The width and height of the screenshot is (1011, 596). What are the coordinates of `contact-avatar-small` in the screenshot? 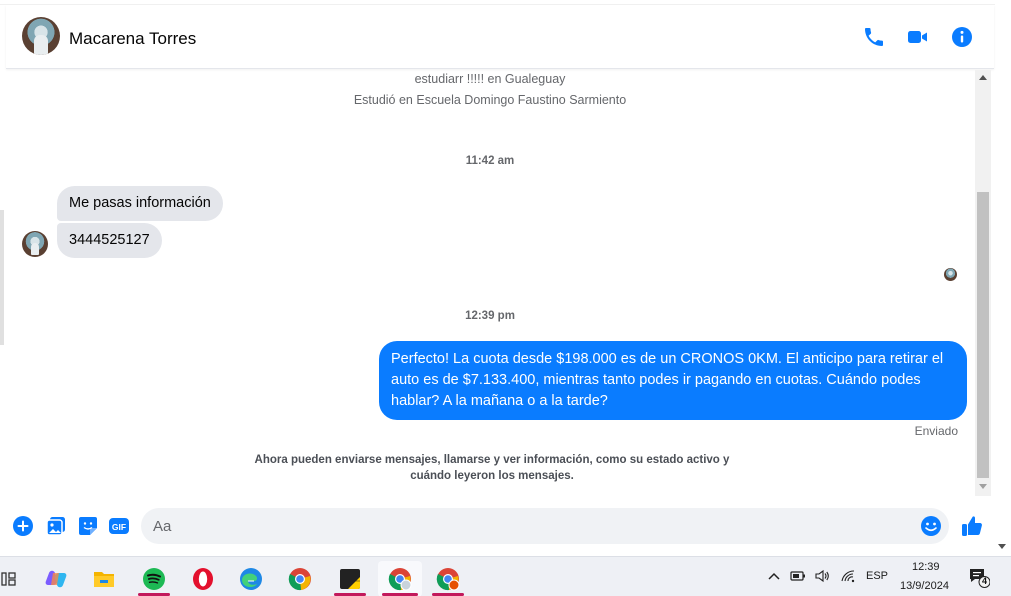 It's located at (35, 244).